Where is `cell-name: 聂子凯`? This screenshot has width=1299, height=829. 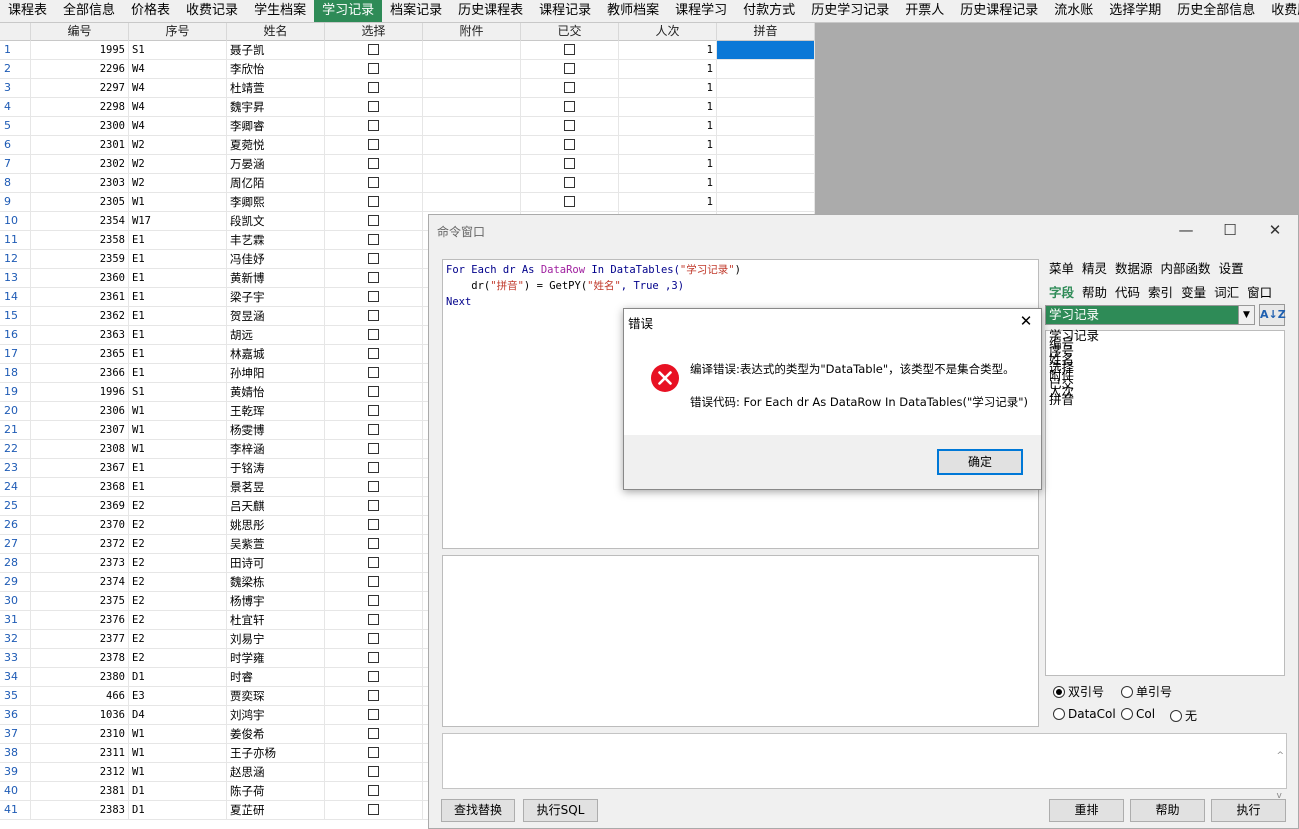 cell-name: 聂子凯 is located at coordinates (276, 50).